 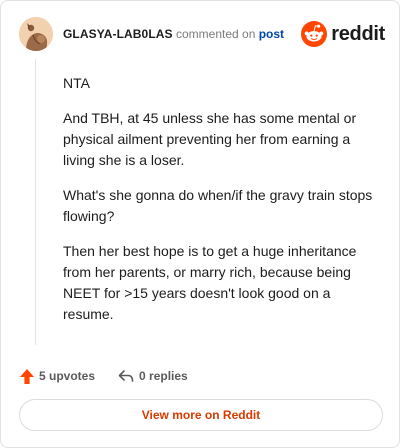 What do you see at coordinates (358, 33) in the screenshot?
I see `reddit-wordmark: reddit` at bounding box center [358, 33].